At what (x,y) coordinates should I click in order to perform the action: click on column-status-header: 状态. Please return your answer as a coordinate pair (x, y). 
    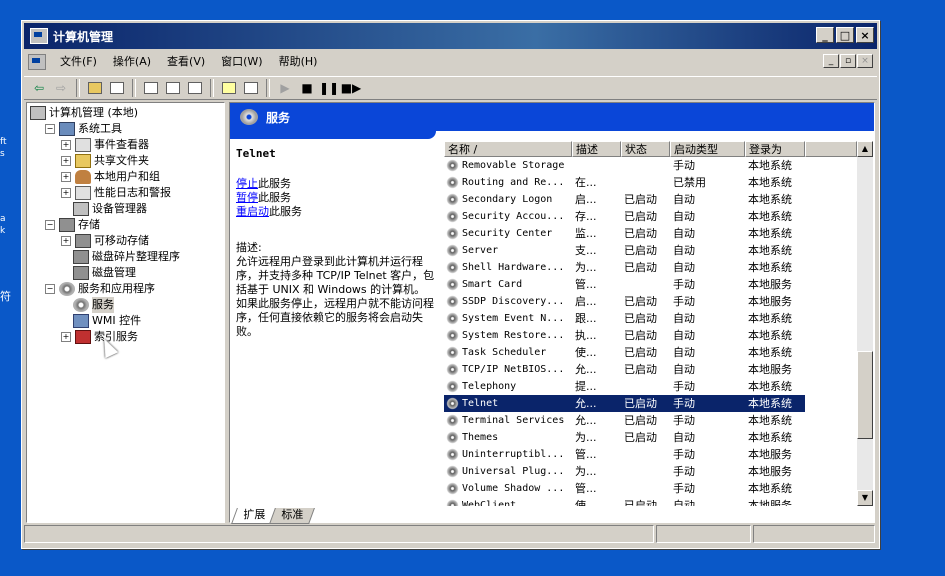
    Looking at the image, I should click on (645, 149).